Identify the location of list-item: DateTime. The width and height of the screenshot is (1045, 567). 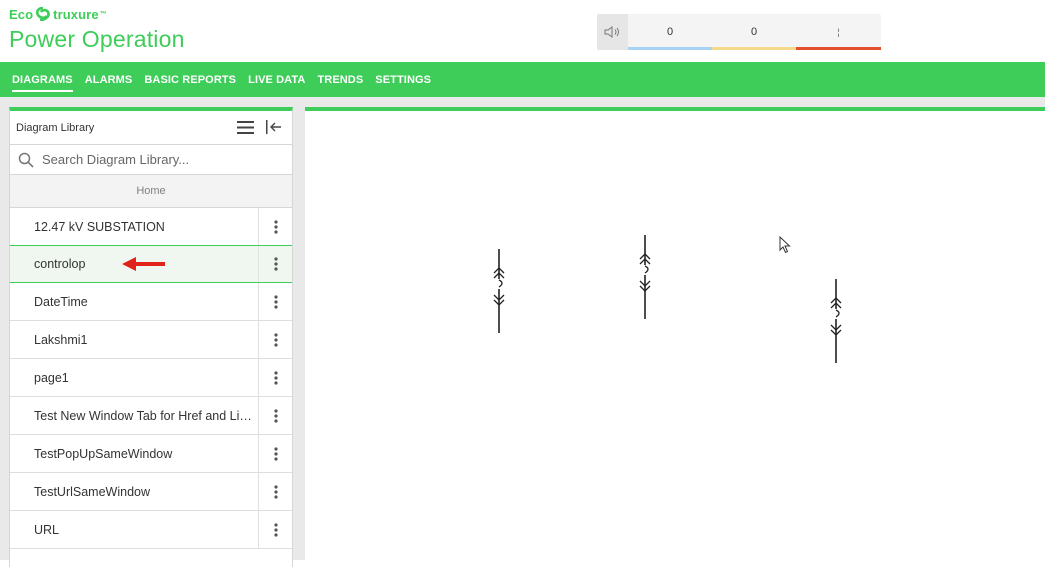
(151, 302).